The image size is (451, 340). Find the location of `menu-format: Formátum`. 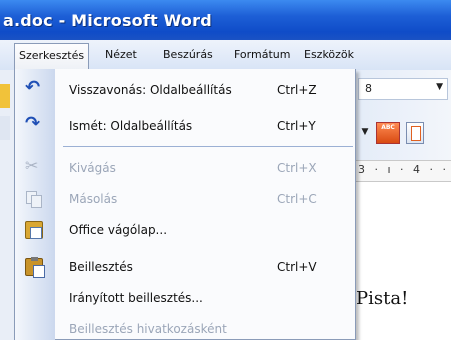

menu-format: Formátum is located at coordinates (262, 54).